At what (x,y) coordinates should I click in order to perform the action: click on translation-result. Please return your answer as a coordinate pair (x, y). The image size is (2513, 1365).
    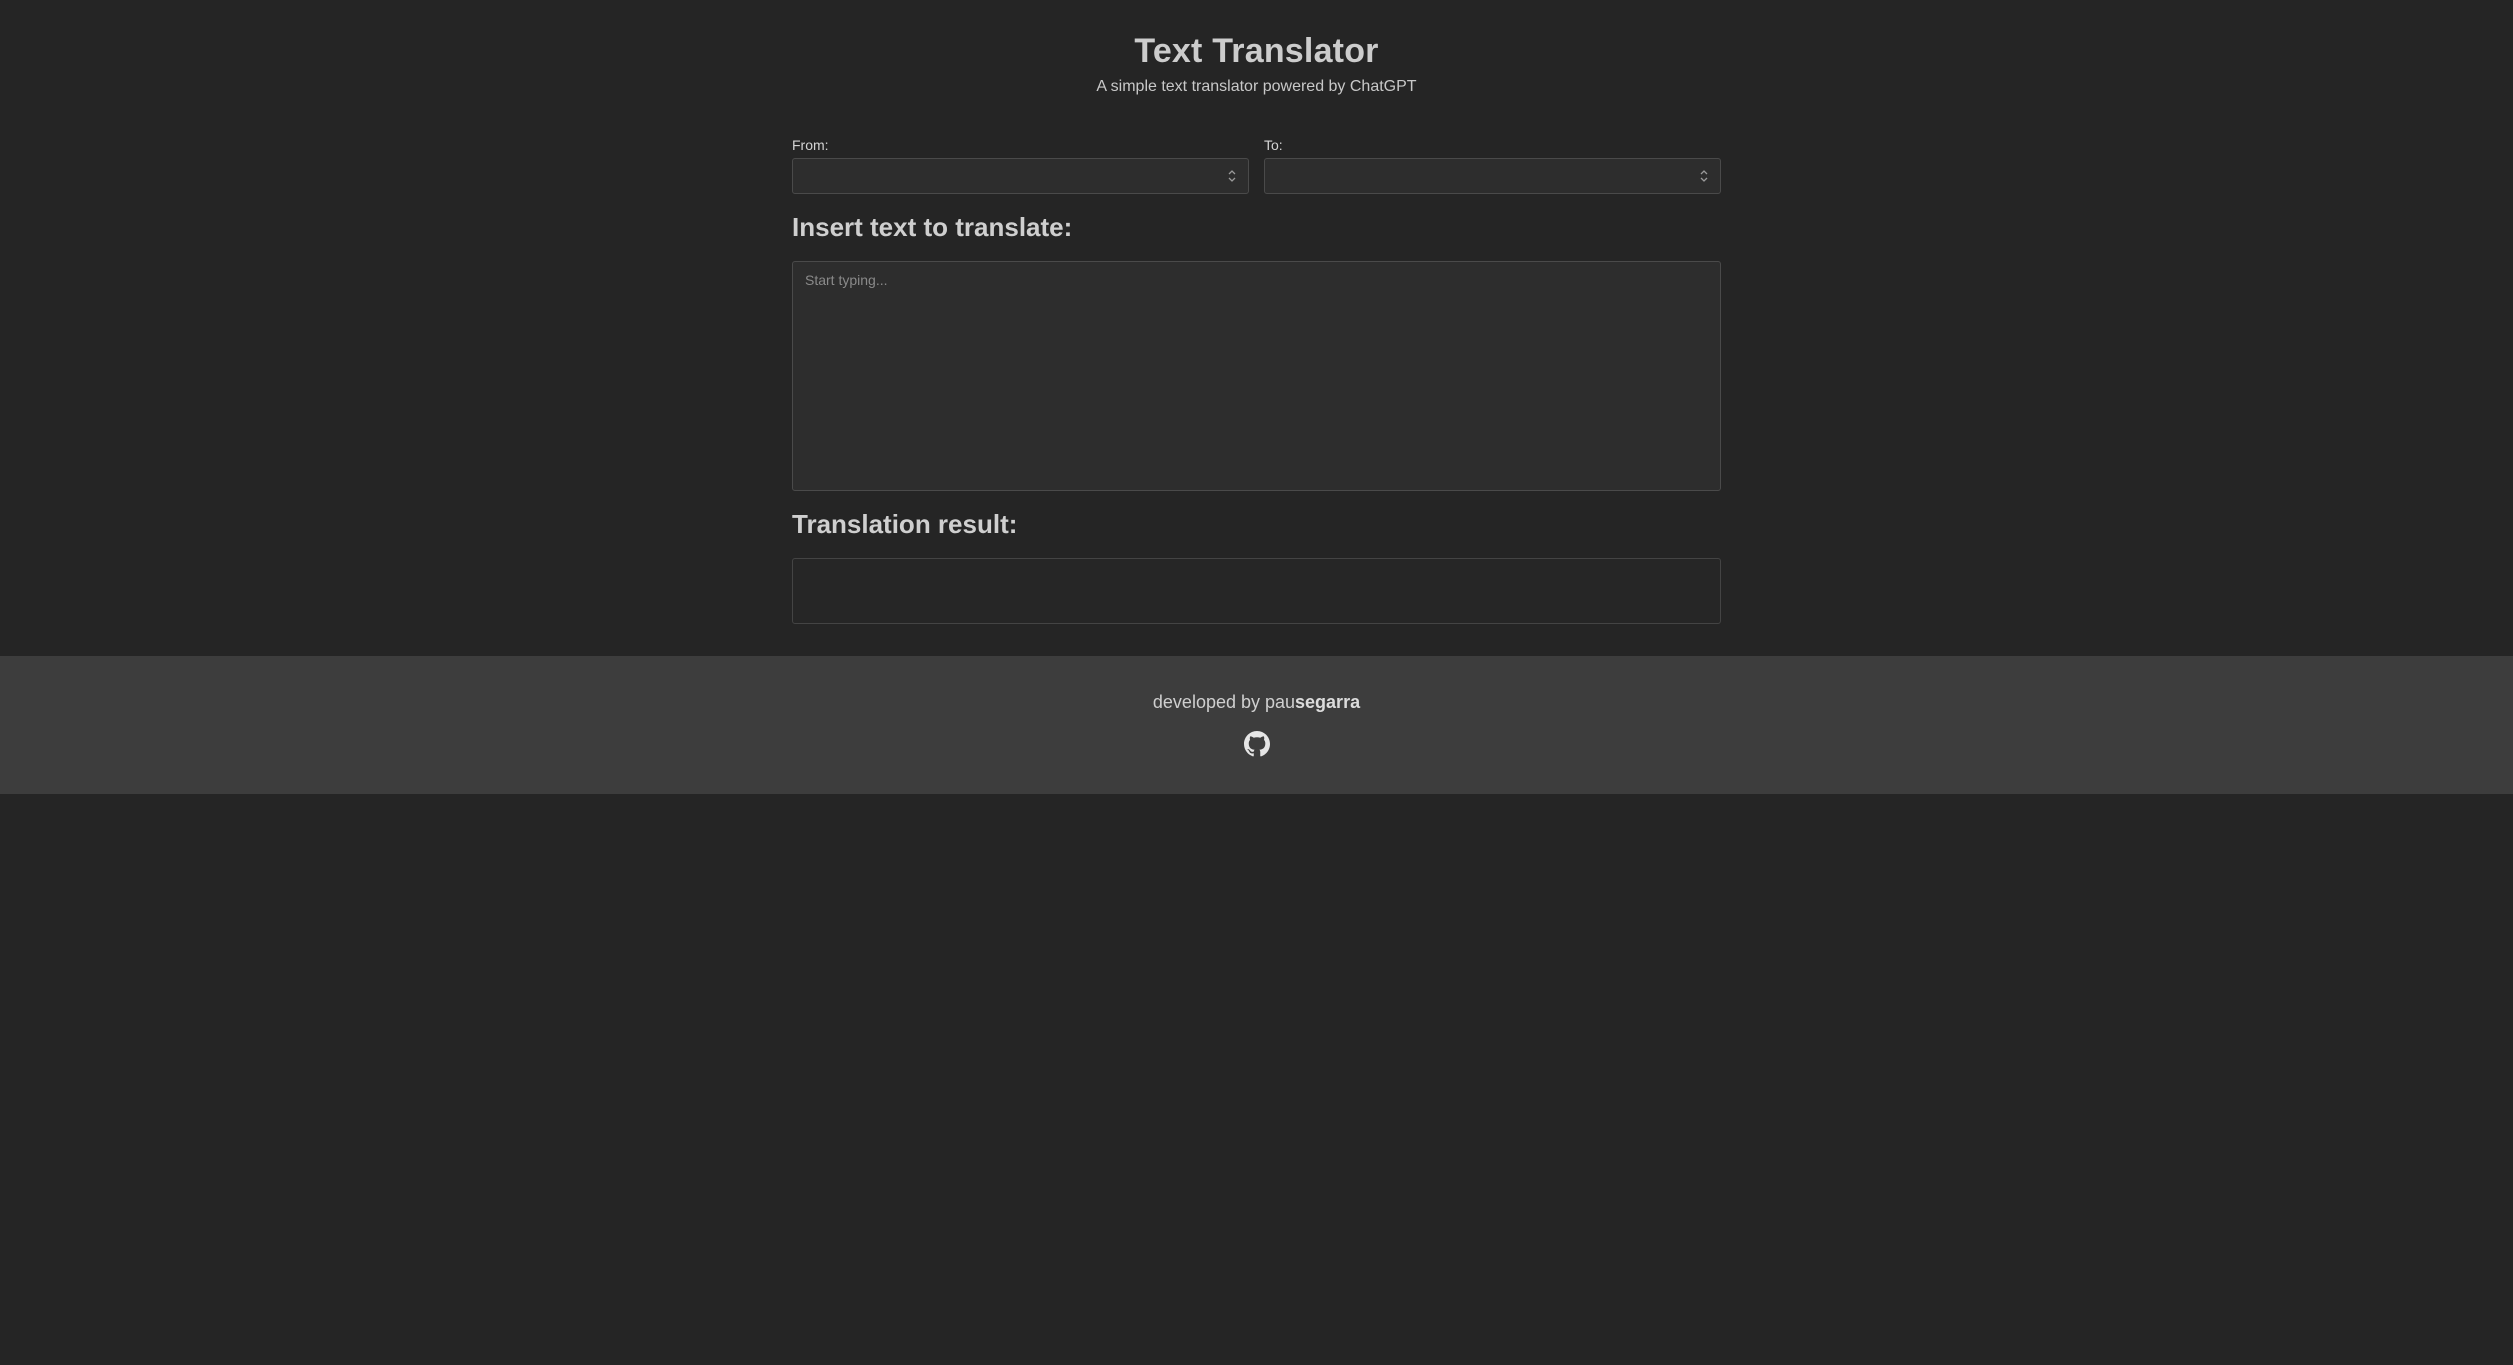
    Looking at the image, I should click on (1256, 591).